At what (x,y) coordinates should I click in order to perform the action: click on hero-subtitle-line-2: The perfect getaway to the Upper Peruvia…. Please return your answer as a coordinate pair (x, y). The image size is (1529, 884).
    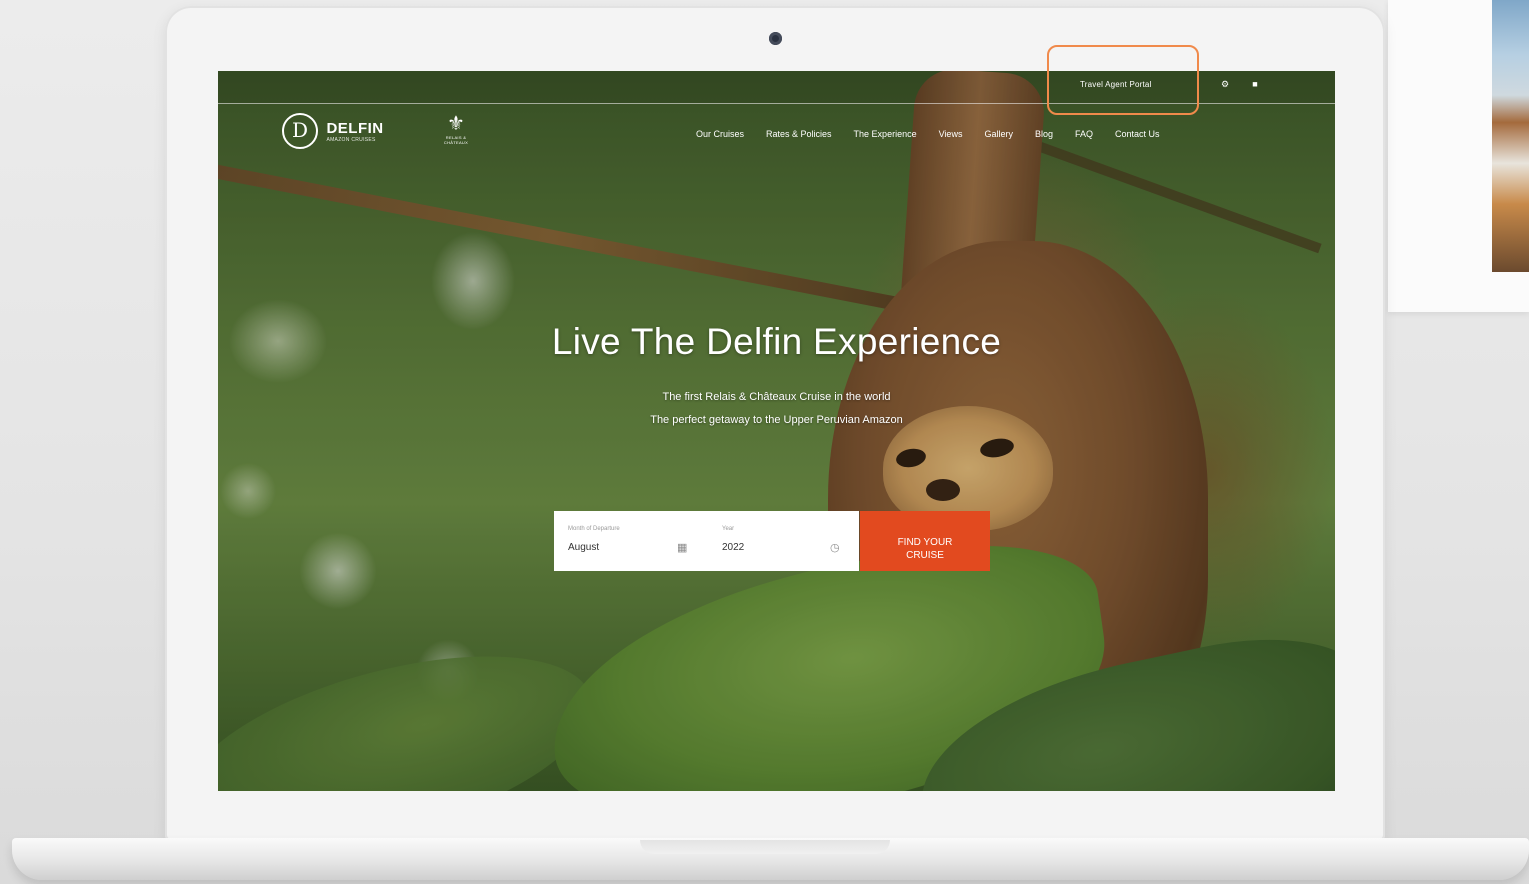
    Looking at the image, I should click on (776, 420).